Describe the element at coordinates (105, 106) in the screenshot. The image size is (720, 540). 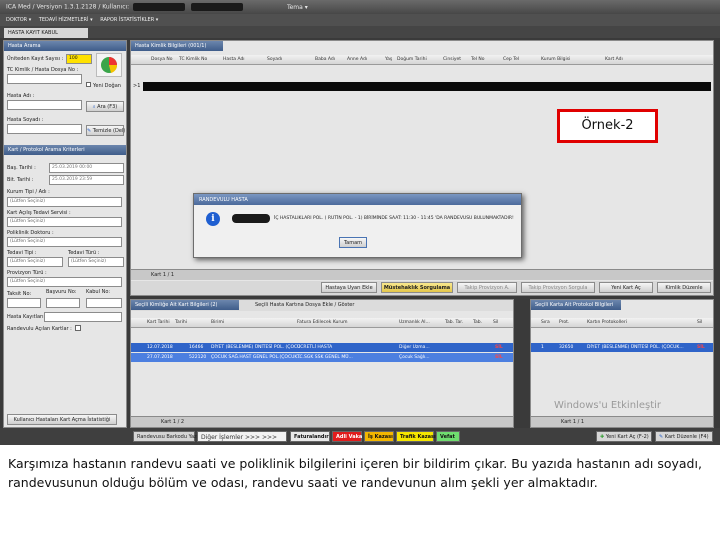
I see `ara-button: ⌕ Ara (F3)` at that location.